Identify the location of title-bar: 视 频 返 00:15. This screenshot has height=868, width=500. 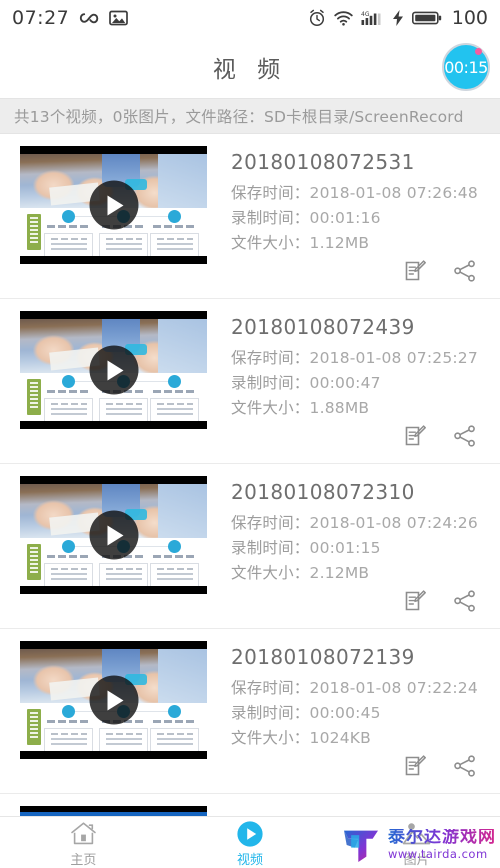
(250, 67).